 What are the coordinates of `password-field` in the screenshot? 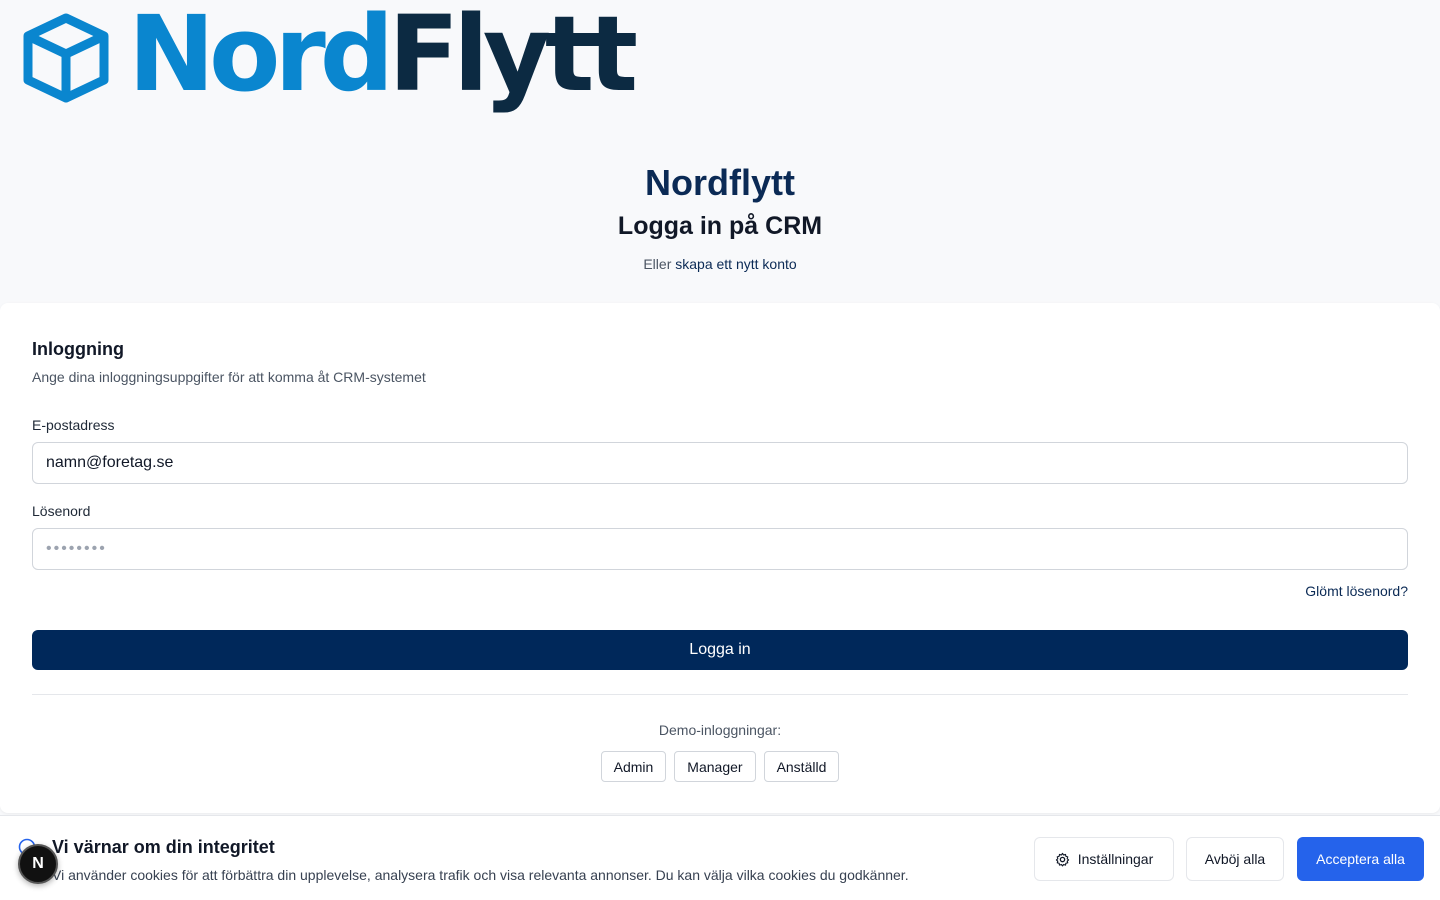 It's located at (720, 549).